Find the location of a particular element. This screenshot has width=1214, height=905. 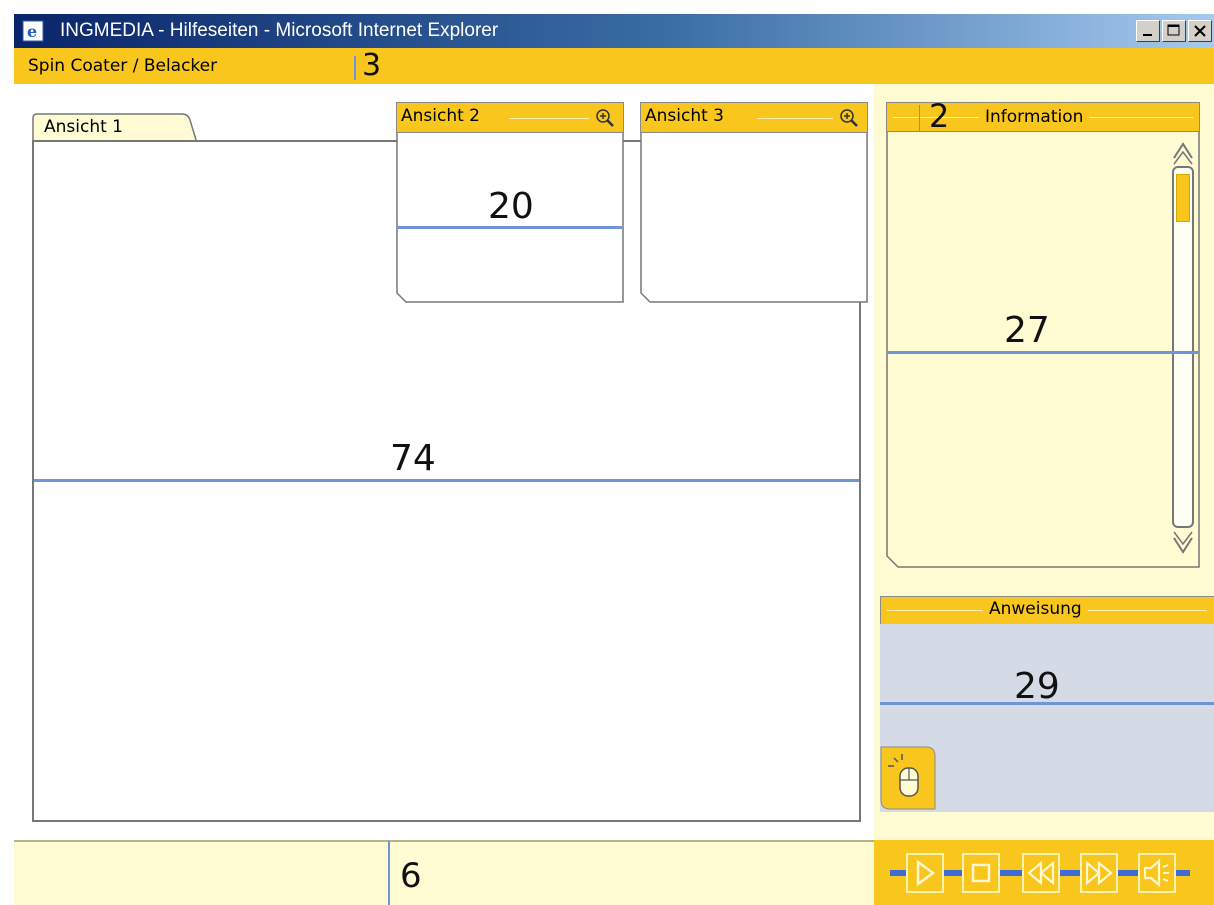

footer-status is located at coordinates (631, 872).